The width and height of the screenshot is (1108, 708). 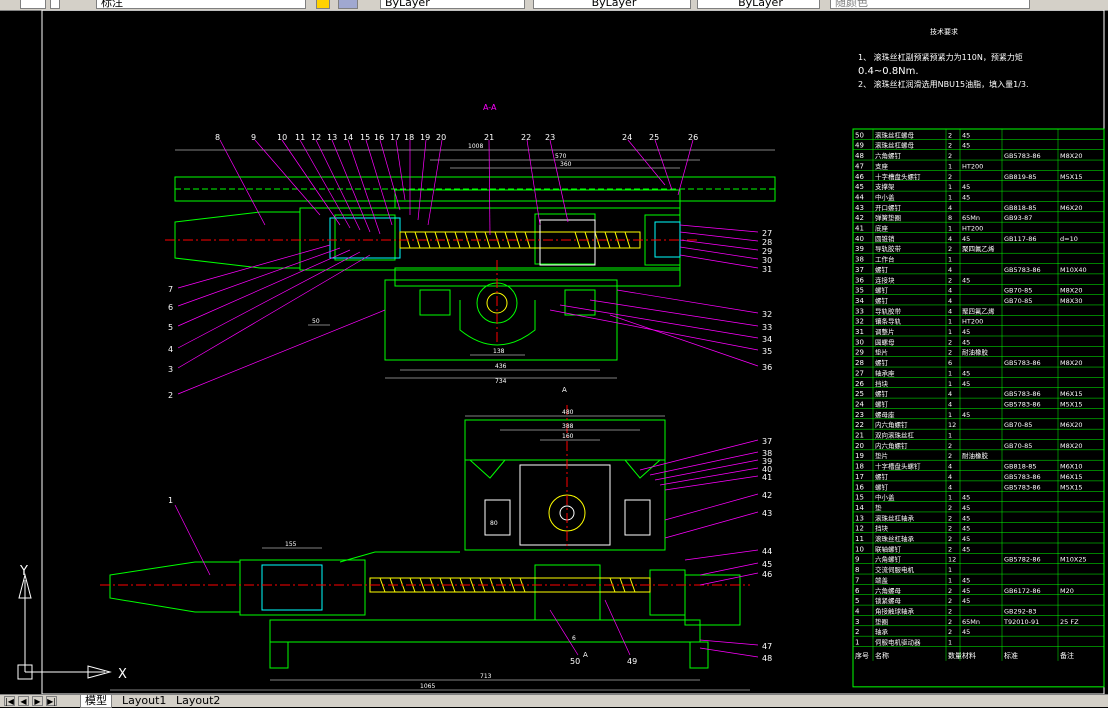 What do you see at coordinates (427, 686) in the screenshot?
I see `dim-bot-total: 1065` at bounding box center [427, 686].